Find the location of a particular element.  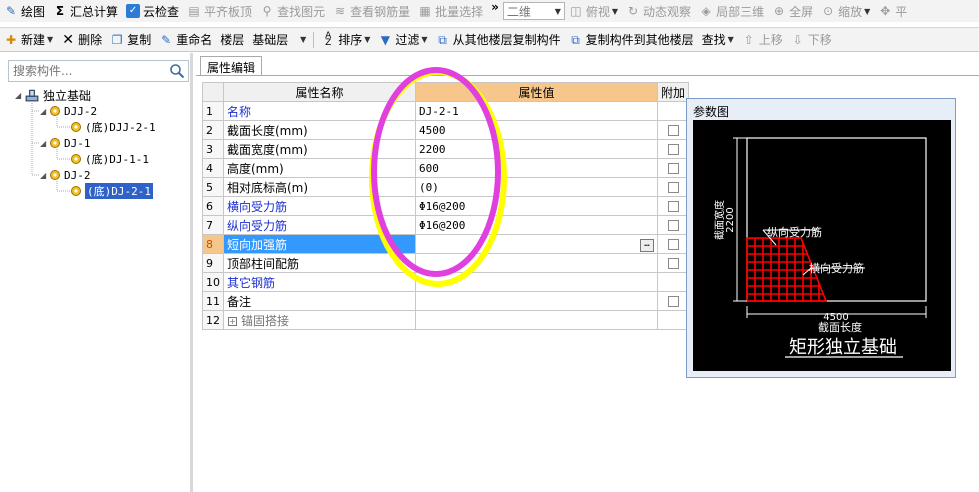

property-name-cell: + 锚固搭接 is located at coordinates (319, 320).